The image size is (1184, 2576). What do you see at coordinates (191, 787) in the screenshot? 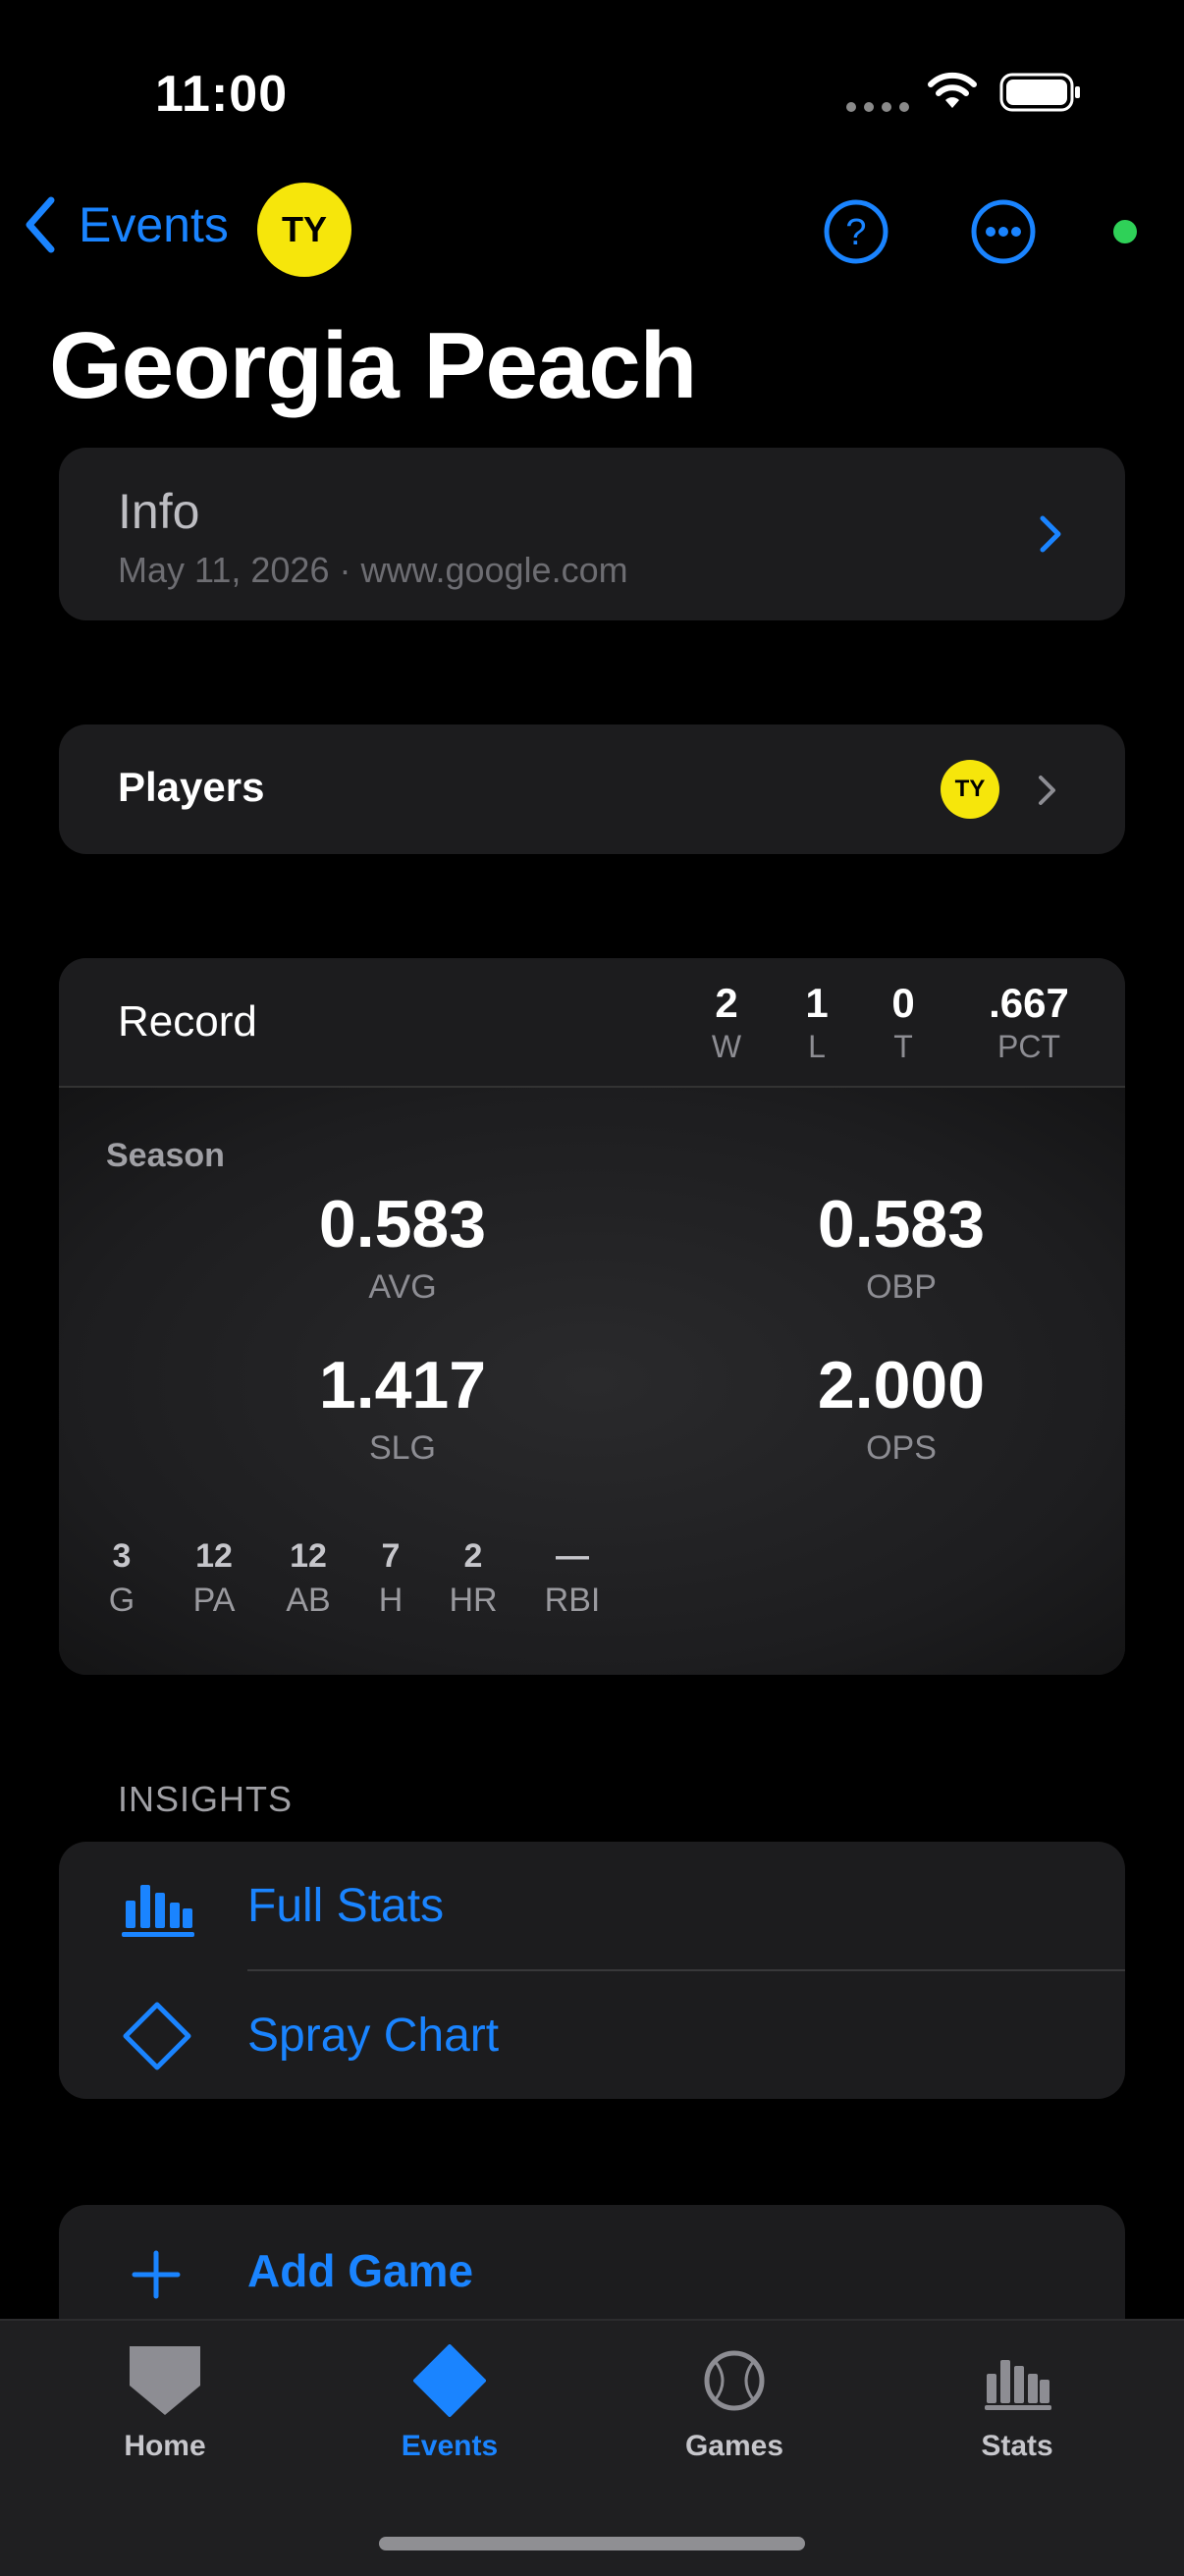
I see `players-label: Players` at bounding box center [191, 787].